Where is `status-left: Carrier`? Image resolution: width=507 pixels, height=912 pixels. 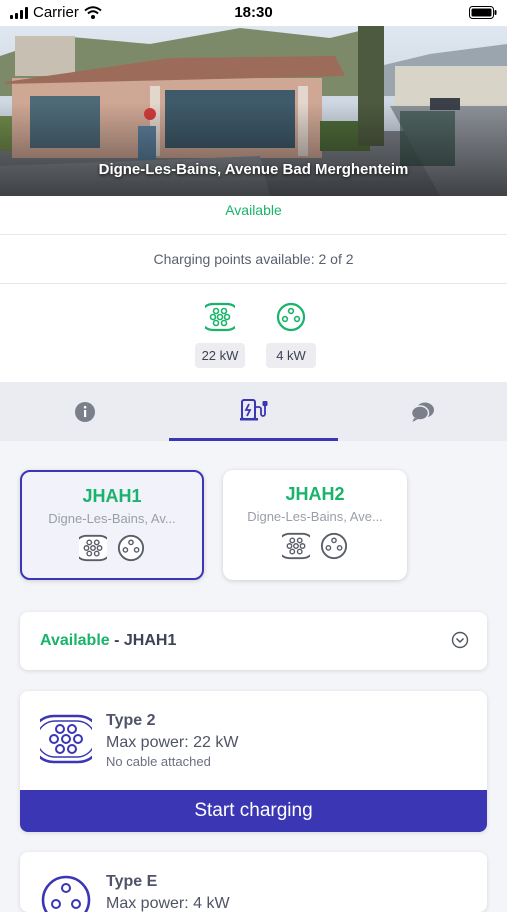 status-left: Carrier is located at coordinates (56, 12).